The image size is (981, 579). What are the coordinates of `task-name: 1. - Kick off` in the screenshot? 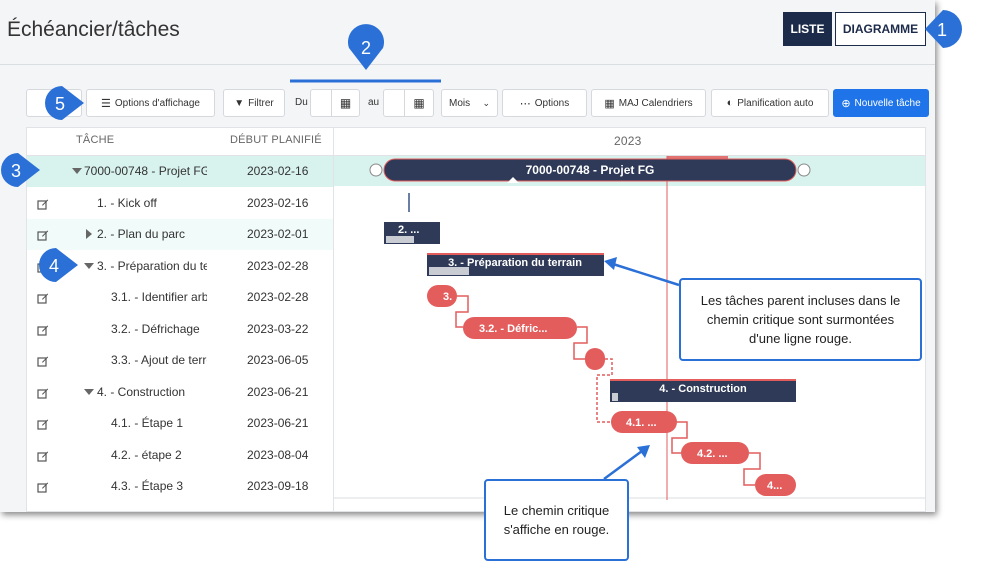 It's located at (152, 203).